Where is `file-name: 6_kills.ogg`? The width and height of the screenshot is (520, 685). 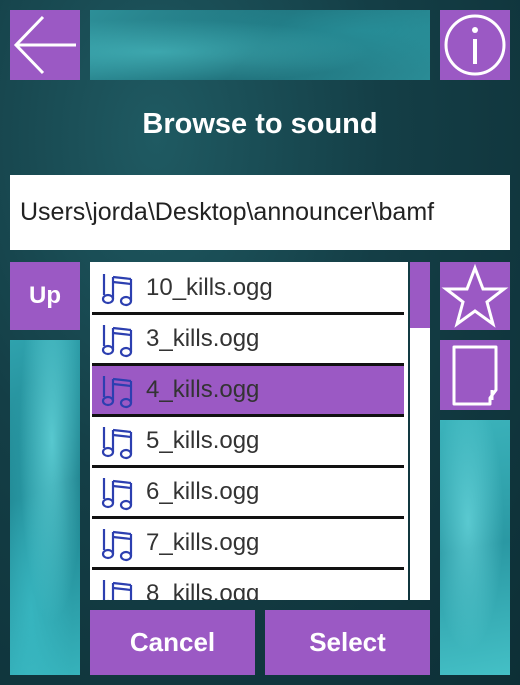 file-name: 6_kills.ogg is located at coordinates (203, 491).